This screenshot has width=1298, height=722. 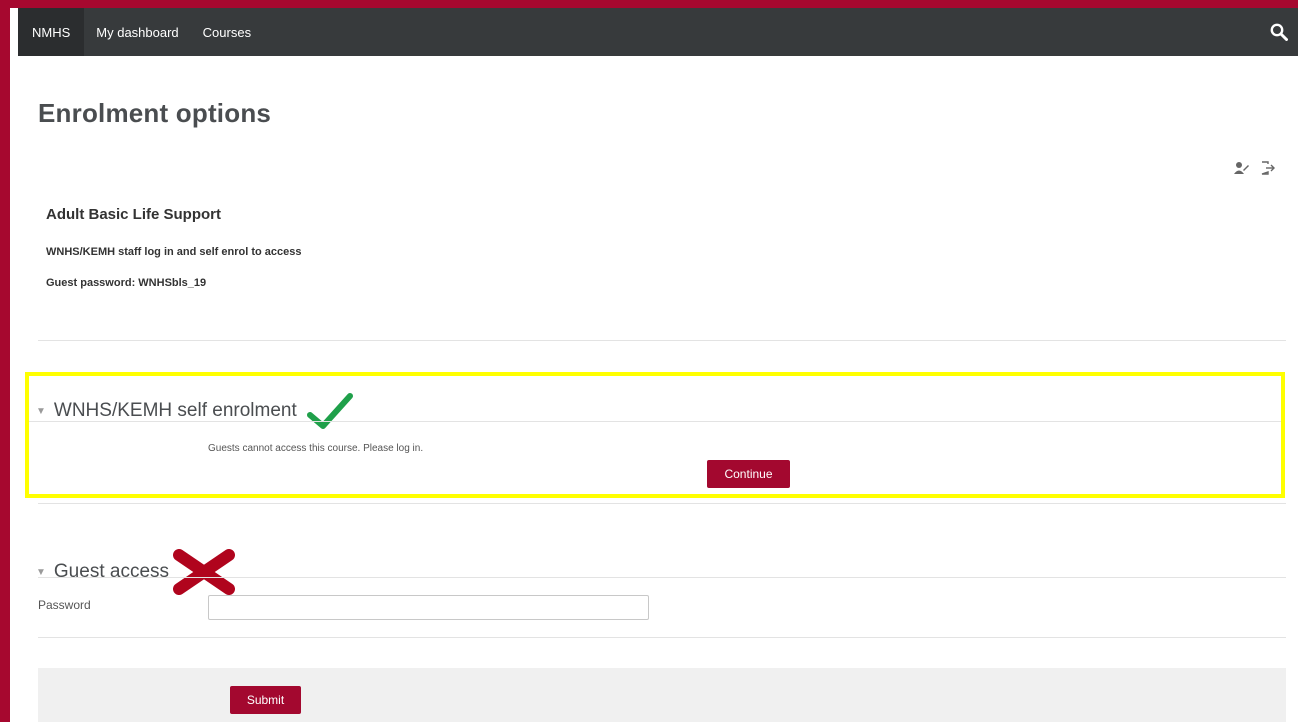 I want to click on form-footer, so click(x=662, y=695).